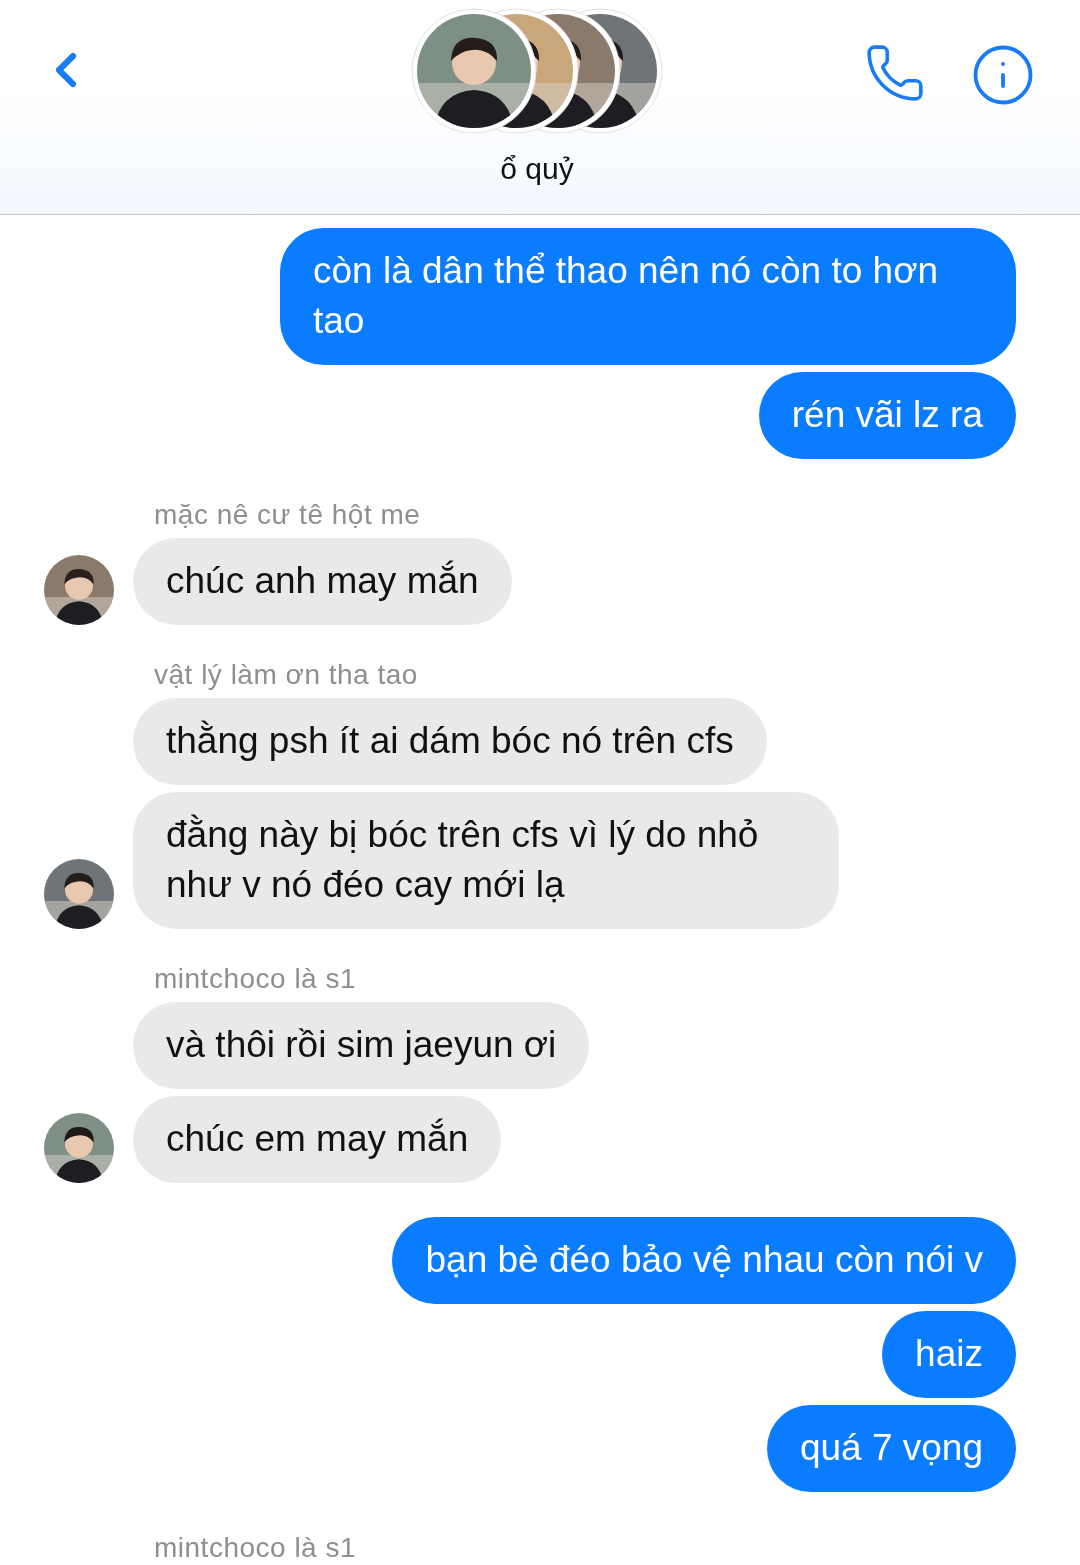  What do you see at coordinates (322, 581) in the screenshot?
I see `message-bubble: chúc anh may mắn` at bounding box center [322, 581].